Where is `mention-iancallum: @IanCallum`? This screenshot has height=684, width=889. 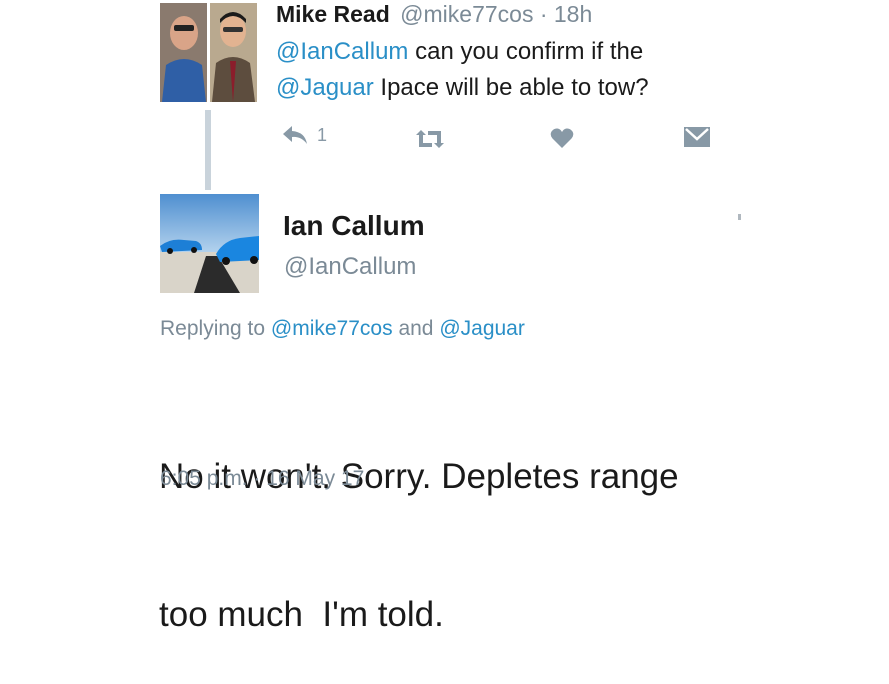 mention-iancallum: @IanCallum is located at coordinates (342, 51).